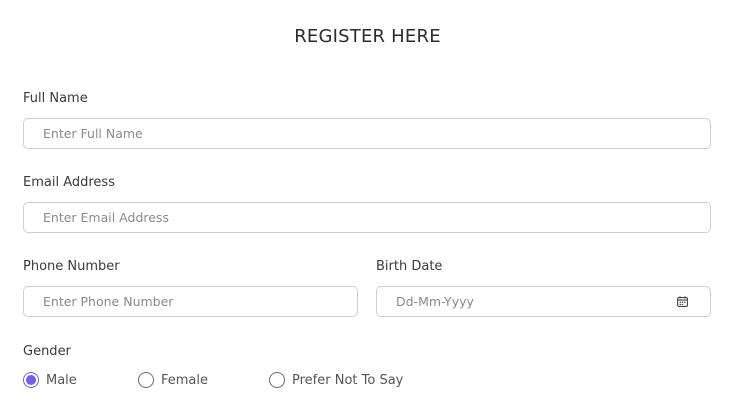 The height and width of the screenshot is (408, 735). I want to click on gender-option-prefer-not-to-say: Prefer Not To Say, so click(336, 380).